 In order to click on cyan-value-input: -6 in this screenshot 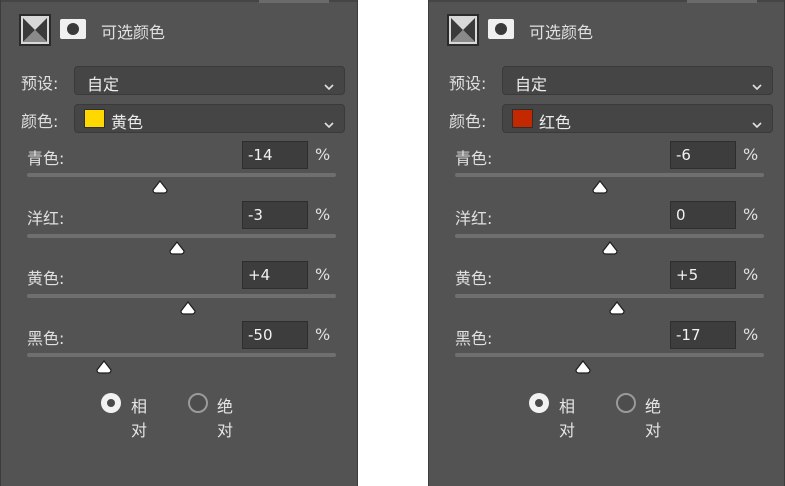, I will do `click(703, 155)`.